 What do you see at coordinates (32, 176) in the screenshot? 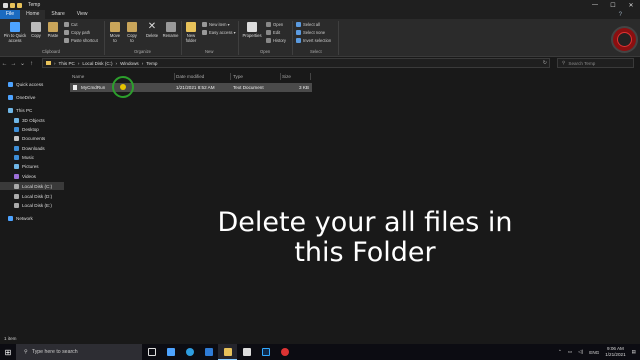
I see `sidebar-item: Videos` at bounding box center [32, 176].